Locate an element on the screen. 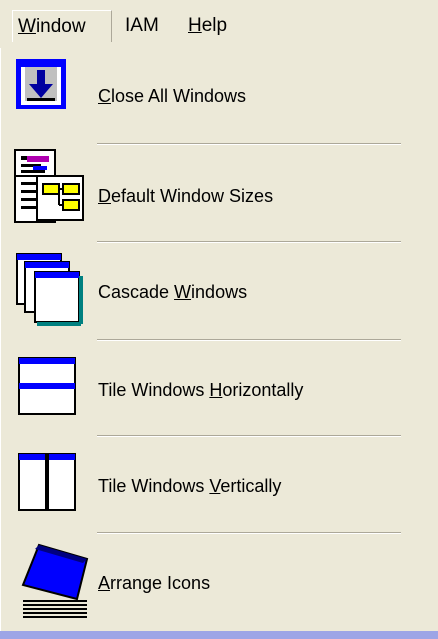 This screenshot has height=639, width=438. menu-item-default-window-sizes: Default Window Sizes is located at coordinates (219, 193).